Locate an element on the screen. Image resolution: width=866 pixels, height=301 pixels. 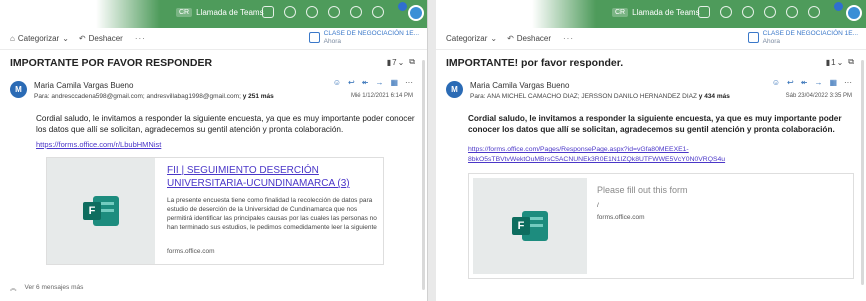
subject-tools: ▮ 1 ⌄ ⧉ is located at coordinates (840, 62).